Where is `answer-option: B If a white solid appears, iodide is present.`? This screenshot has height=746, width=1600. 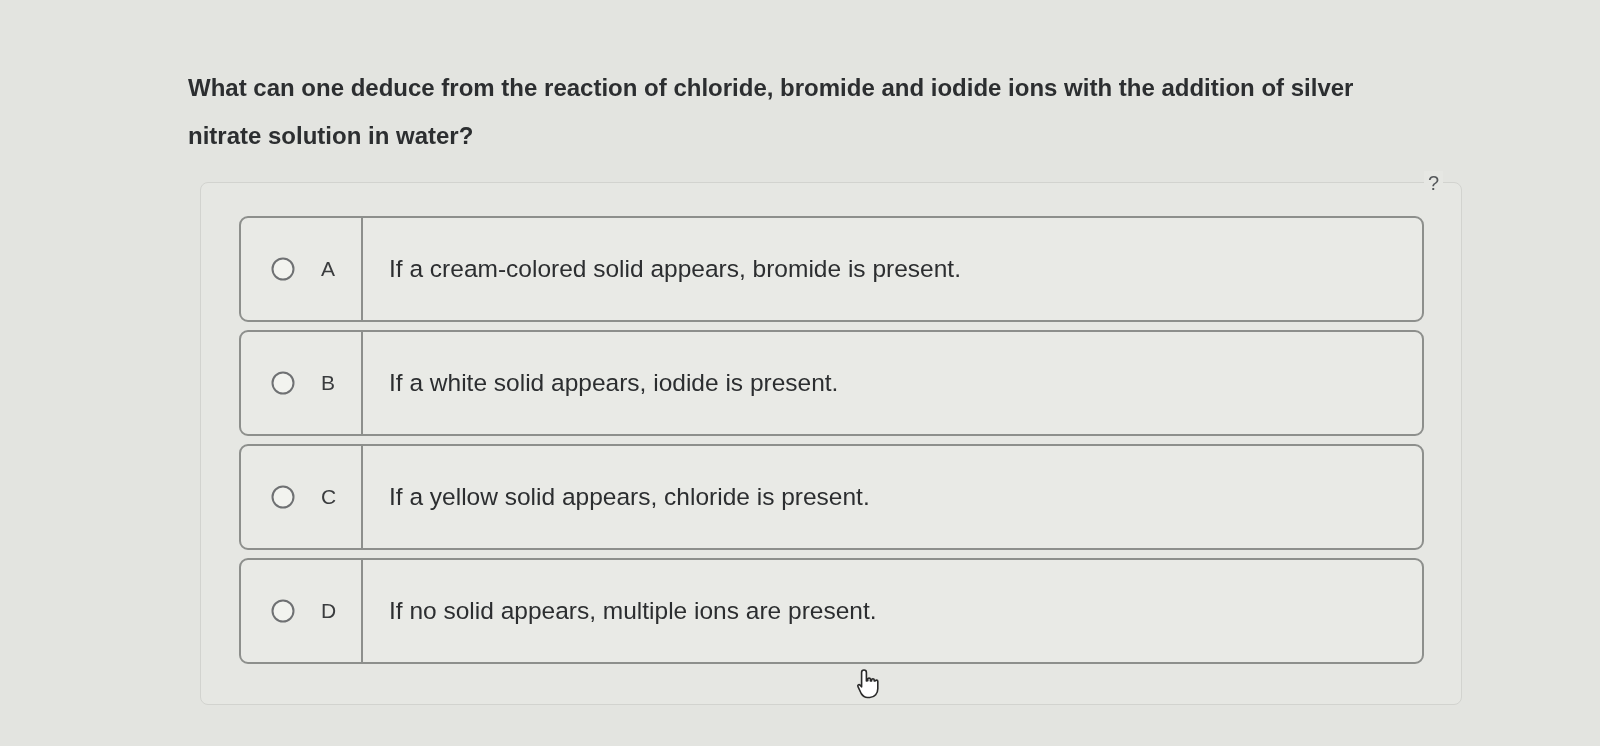 answer-option: B If a white solid appears, iodide is present. is located at coordinates (831, 383).